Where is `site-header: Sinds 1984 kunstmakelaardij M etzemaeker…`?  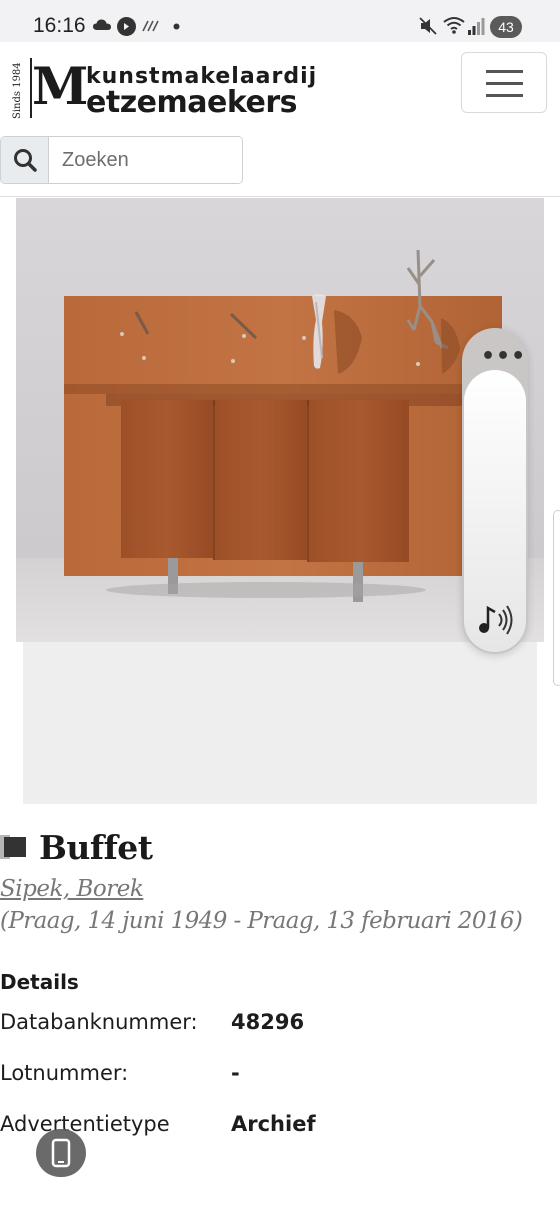 site-header: Sinds 1984 kunstmakelaardij M etzemaeker… is located at coordinates (280, 119).